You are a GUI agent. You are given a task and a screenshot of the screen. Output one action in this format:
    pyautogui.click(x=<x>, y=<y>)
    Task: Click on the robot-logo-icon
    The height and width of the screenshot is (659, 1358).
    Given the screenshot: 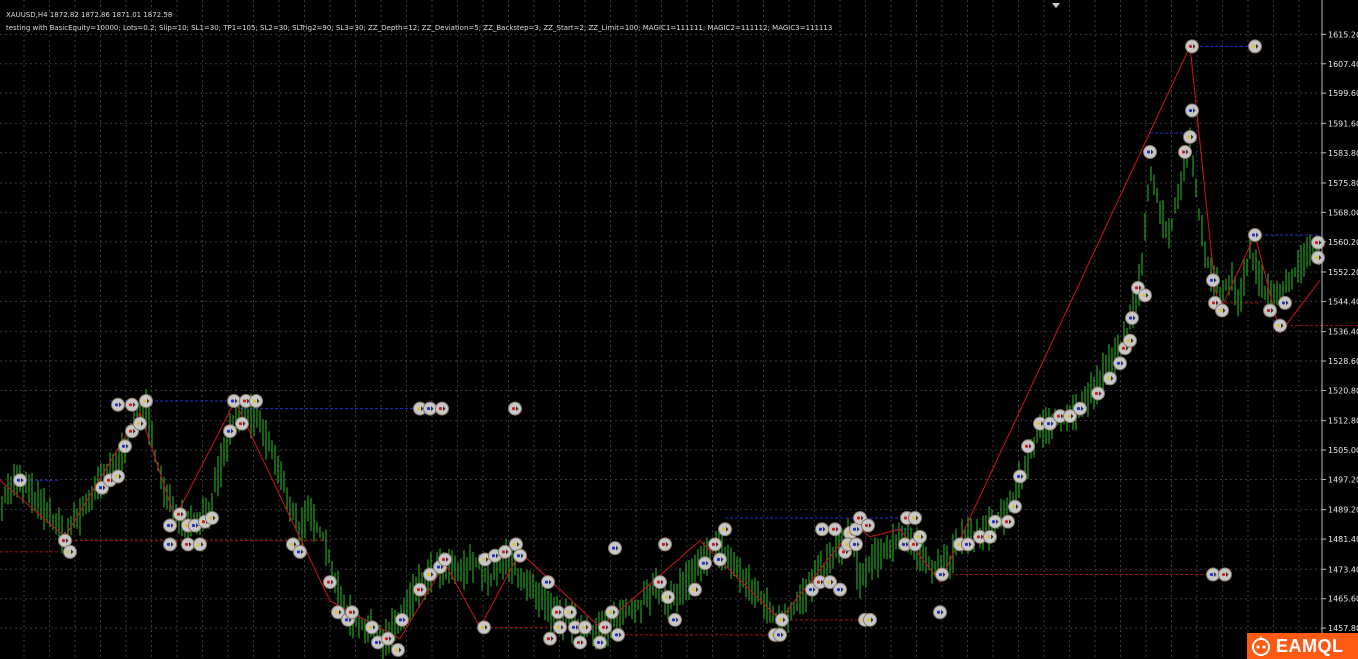 What is the action you would take?
    pyautogui.click(x=1261, y=646)
    